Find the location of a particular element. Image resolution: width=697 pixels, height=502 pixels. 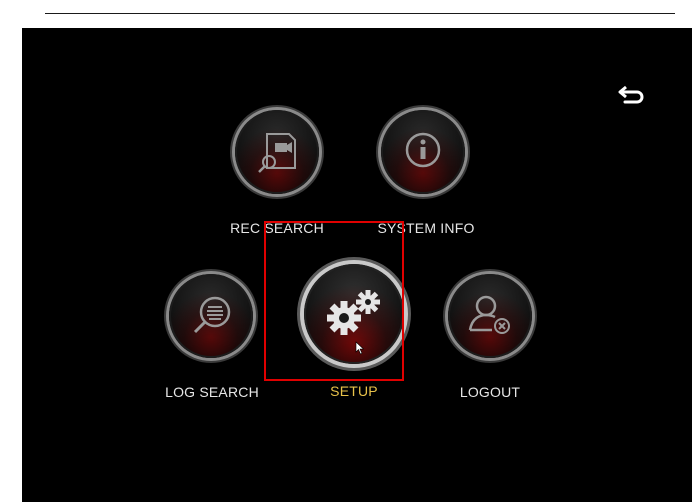

top-divider is located at coordinates (360, 13).